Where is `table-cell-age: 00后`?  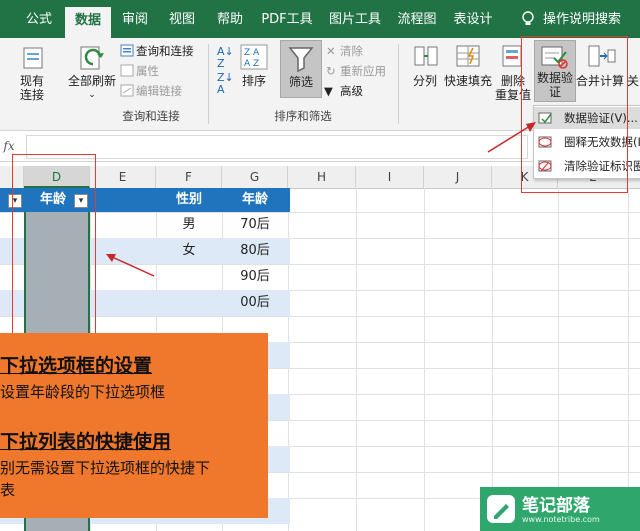 table-cell-age: 00后 is located at coordinates (255, 303).